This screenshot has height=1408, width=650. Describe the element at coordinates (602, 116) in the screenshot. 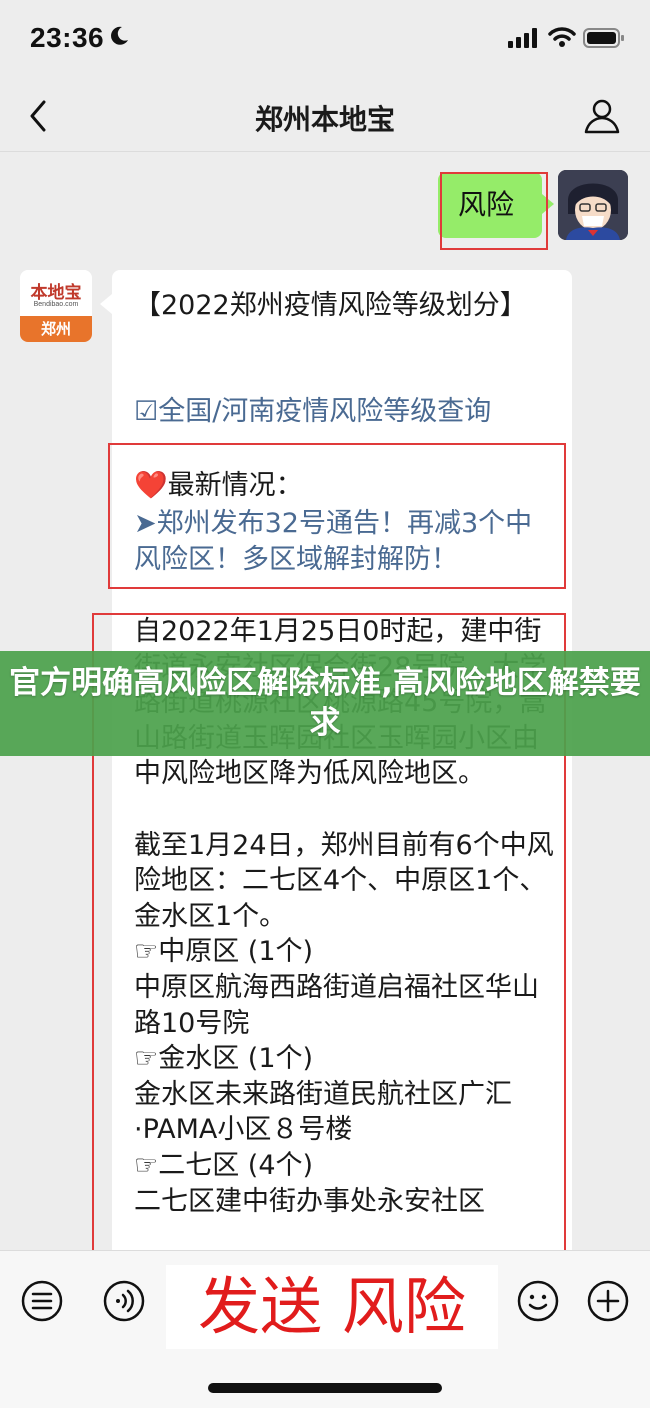

I see `profile-icon` at that location.